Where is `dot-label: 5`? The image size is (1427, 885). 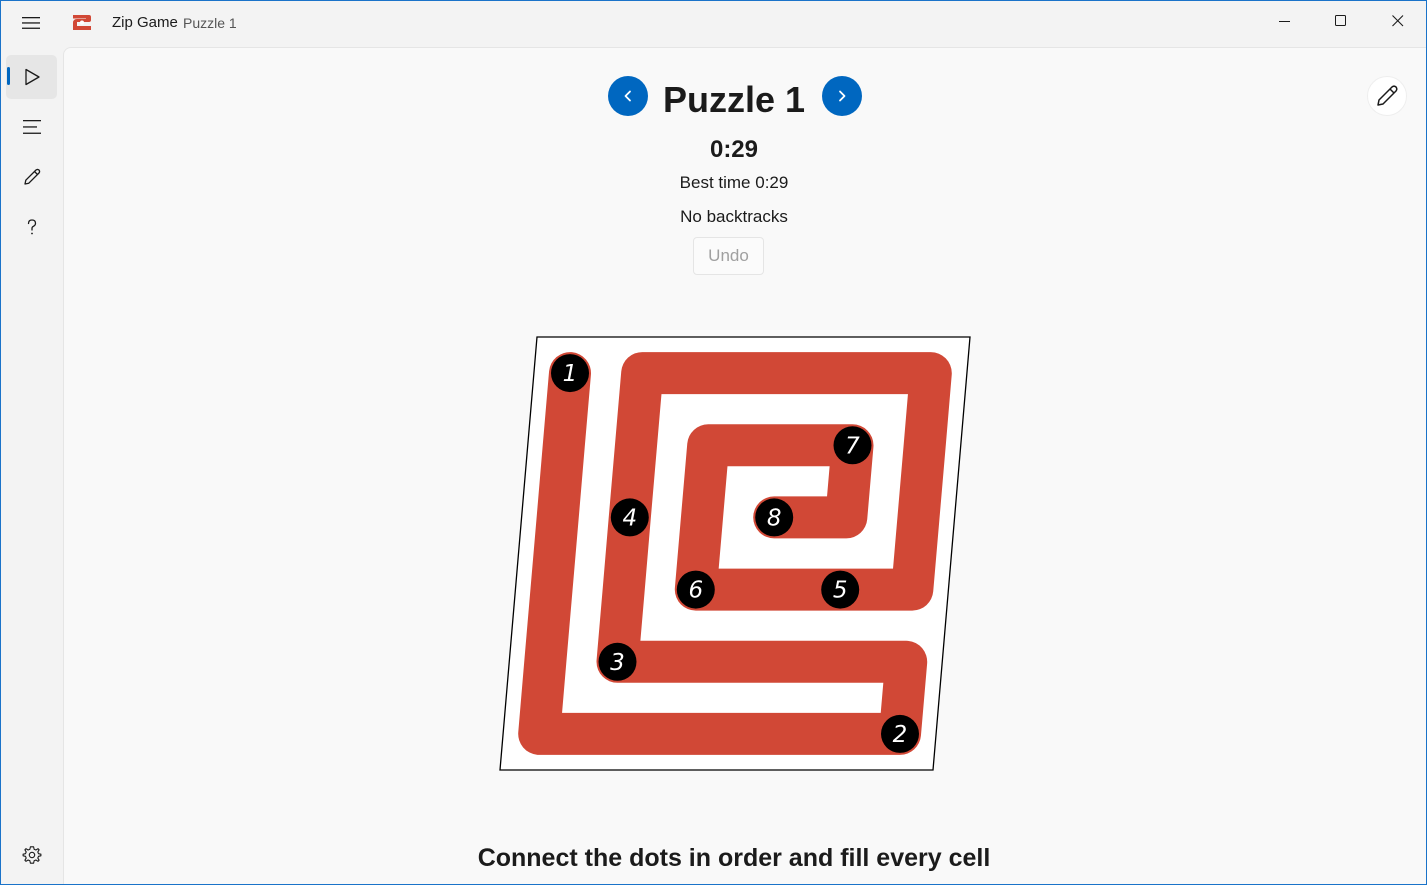 dot-label: 5 is located at coordinates (840, 591).